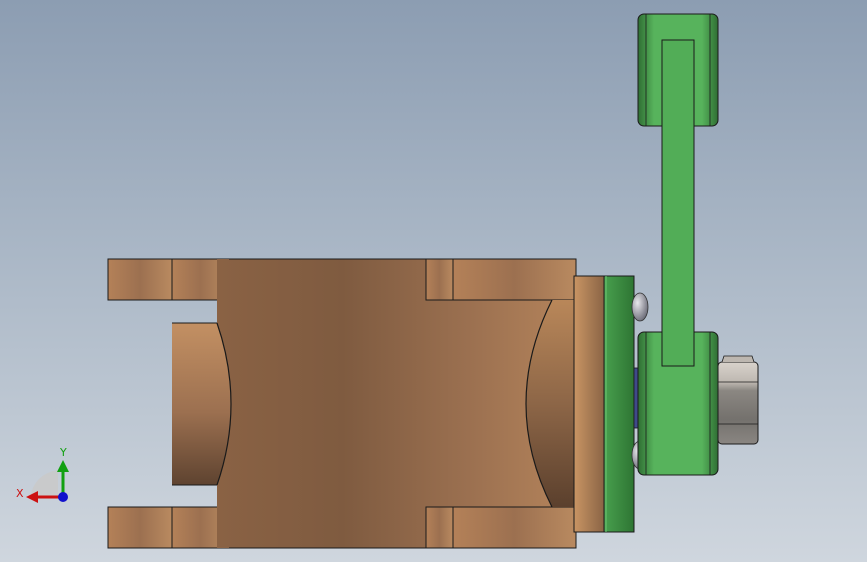  Describe the element at coordinates (738, 403) in the screenshot. I see `hex-nut` at that location.